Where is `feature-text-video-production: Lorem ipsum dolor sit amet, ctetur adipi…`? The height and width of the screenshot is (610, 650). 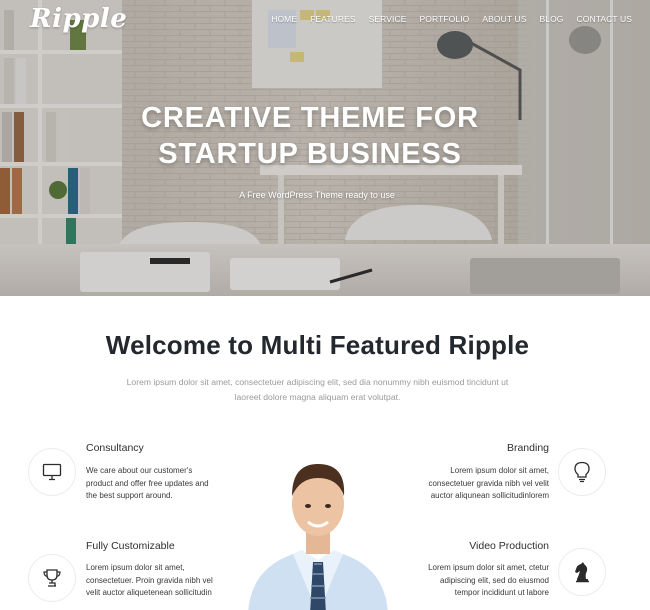 feature-text-video-production: Lorem ipsum dolor sit amet, ctetur adipi… is located at coordinates (488, 580).